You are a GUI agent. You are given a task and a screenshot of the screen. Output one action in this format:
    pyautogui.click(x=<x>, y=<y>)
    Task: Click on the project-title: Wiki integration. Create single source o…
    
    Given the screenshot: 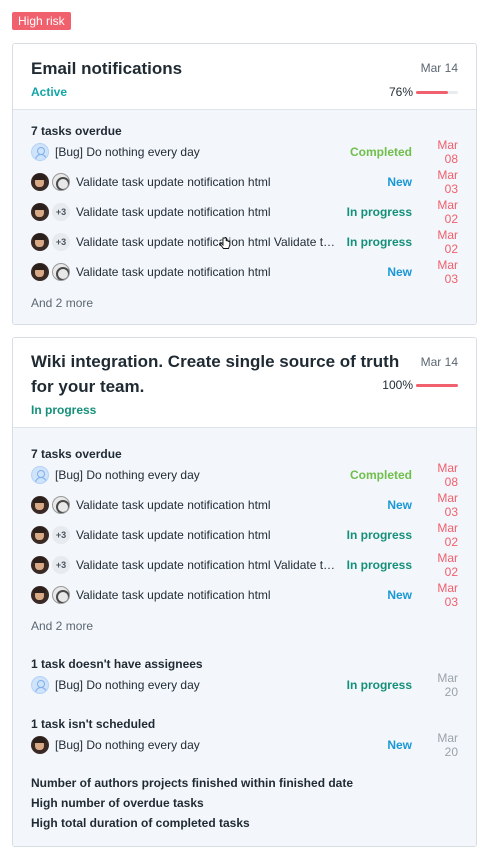 What is the action you would take?
    pyautogui.click(x=215, y=374)
    